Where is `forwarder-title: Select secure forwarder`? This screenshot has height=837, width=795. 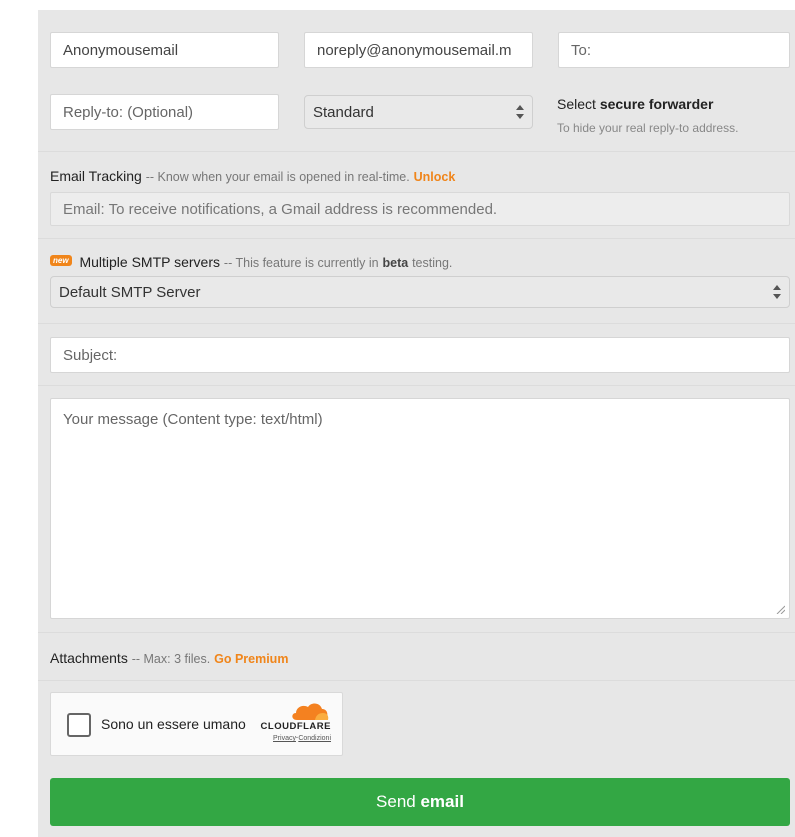 forwarder-title: Select secure forwarder is located at coordinates (635, 104).